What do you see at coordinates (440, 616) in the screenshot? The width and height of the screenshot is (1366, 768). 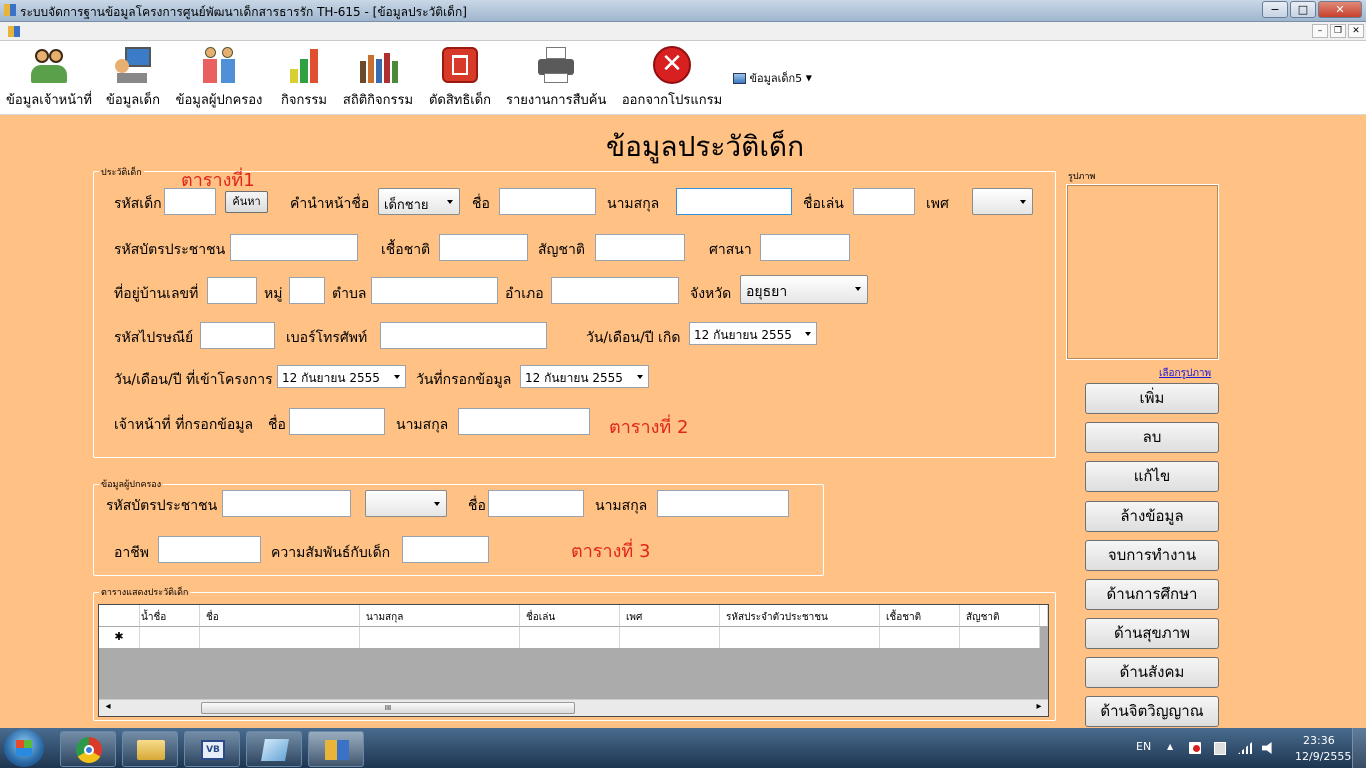 I see `grid-column-header: นามสกุล` at bounding box center [440, 616].